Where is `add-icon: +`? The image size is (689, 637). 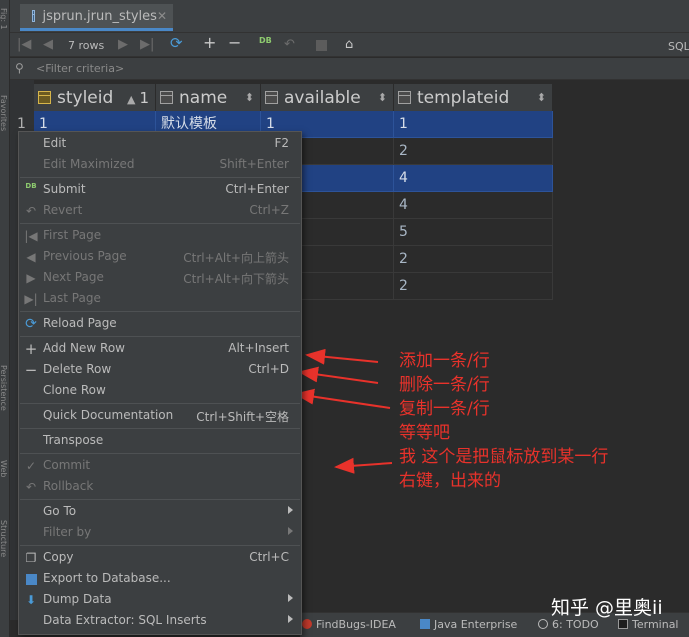
add-icon: + is located at coordinates (31, 349).